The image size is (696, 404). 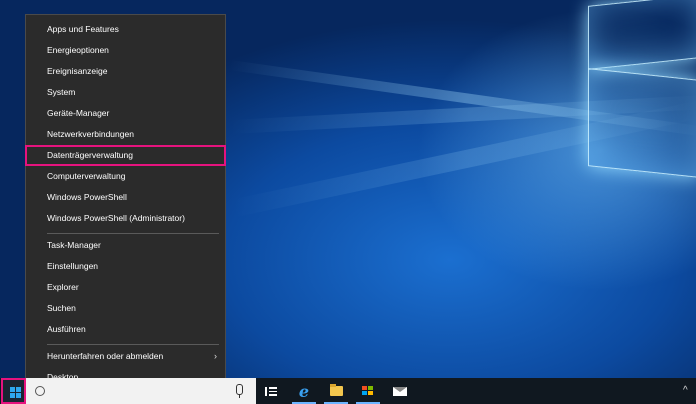 I want to click on file-explorer-icon, so click(x=336, y=390).